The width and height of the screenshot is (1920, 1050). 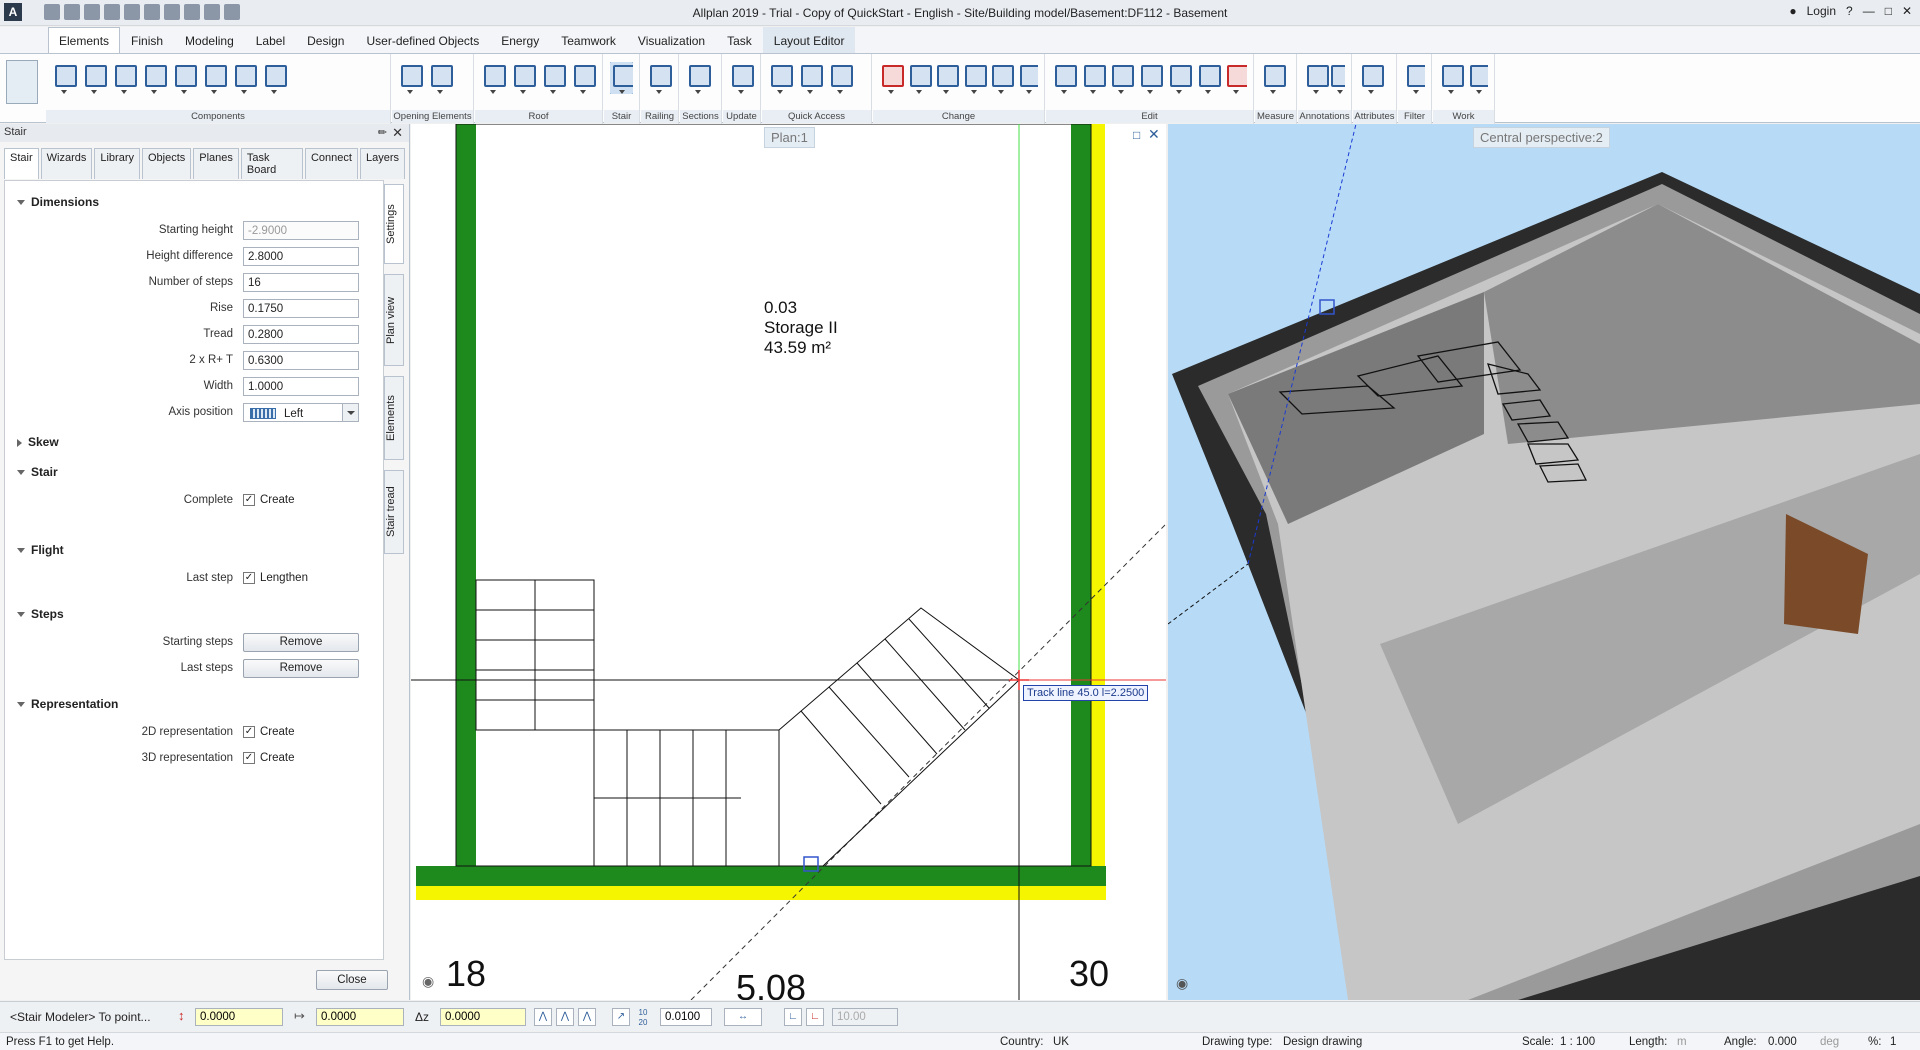 I want to click on chevron-down-icon, so click(x=350, y=412).